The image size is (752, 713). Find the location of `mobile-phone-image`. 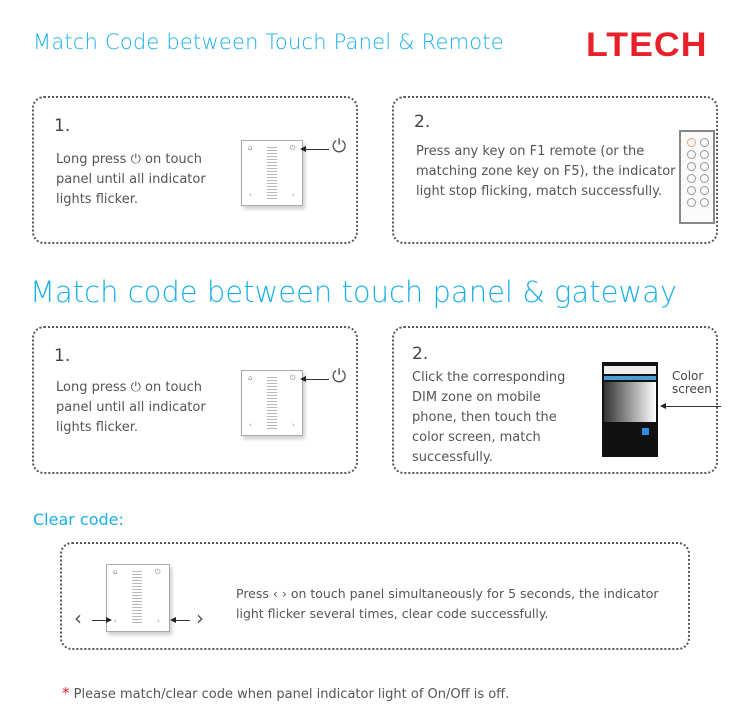

mobile-phone-image is located at coordinates (630, 409).